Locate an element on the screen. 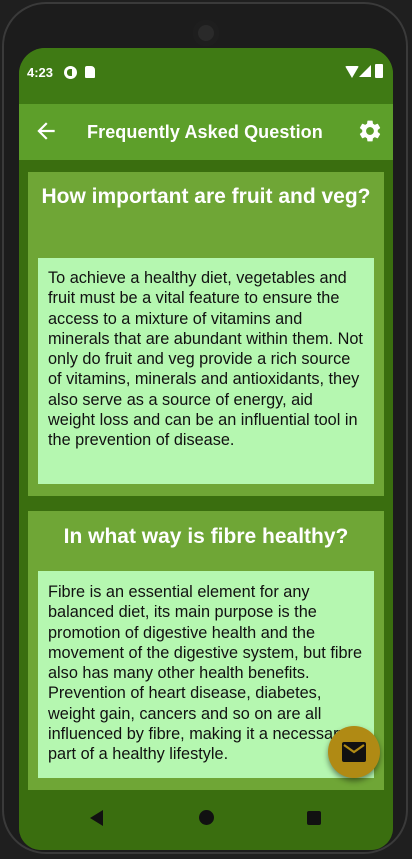 This screenshot has height=859, width=412. faq-question: In what way is fibre healthy? is located at coordinates (206, 536).